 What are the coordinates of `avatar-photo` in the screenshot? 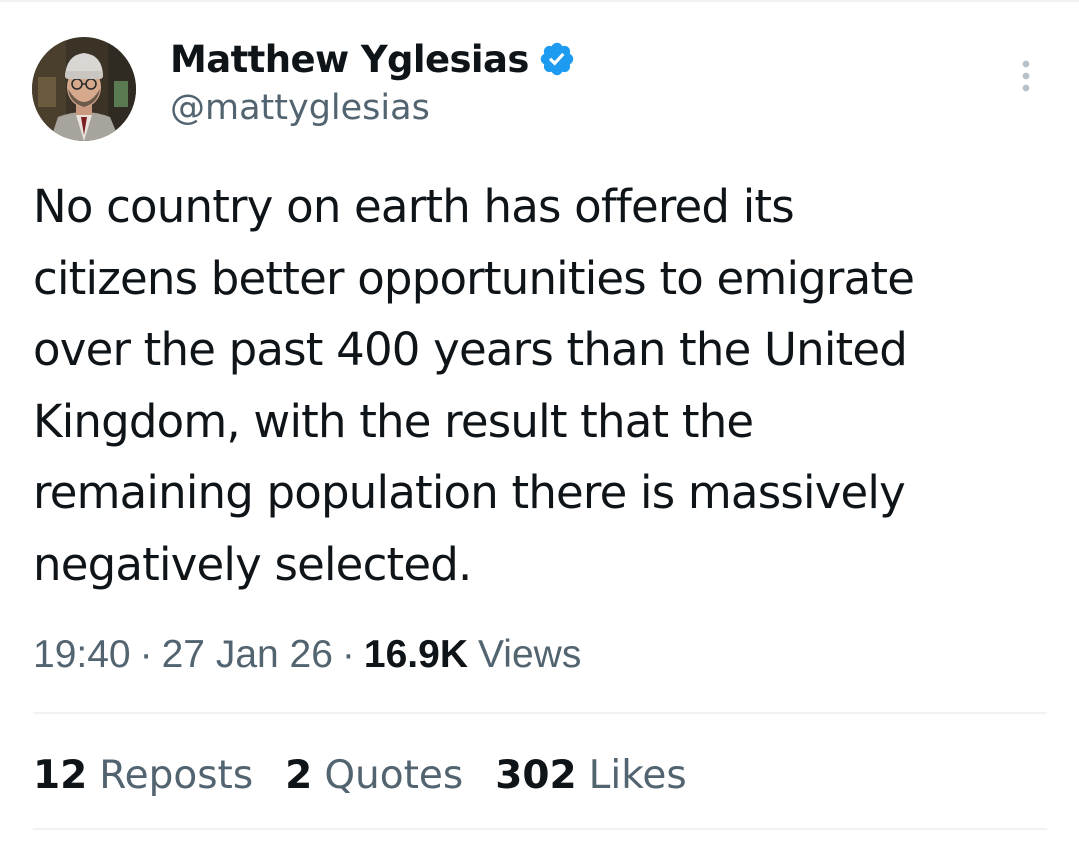 It's located at (84, 89).